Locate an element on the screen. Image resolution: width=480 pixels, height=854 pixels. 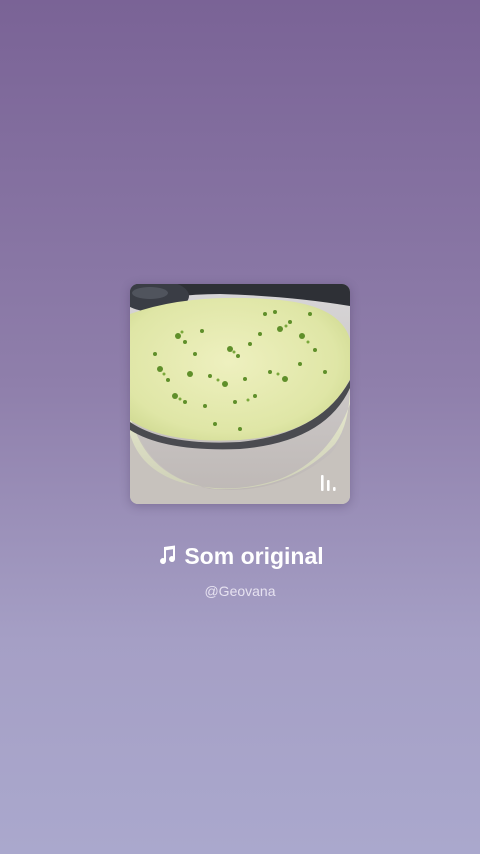
audio-title-text: Som original is located at coordinates (254, 556).